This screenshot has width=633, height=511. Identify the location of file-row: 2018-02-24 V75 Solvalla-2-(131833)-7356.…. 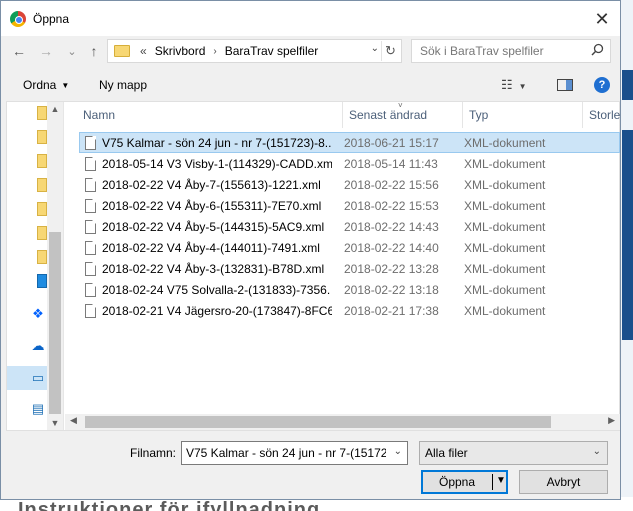
(349, 289).